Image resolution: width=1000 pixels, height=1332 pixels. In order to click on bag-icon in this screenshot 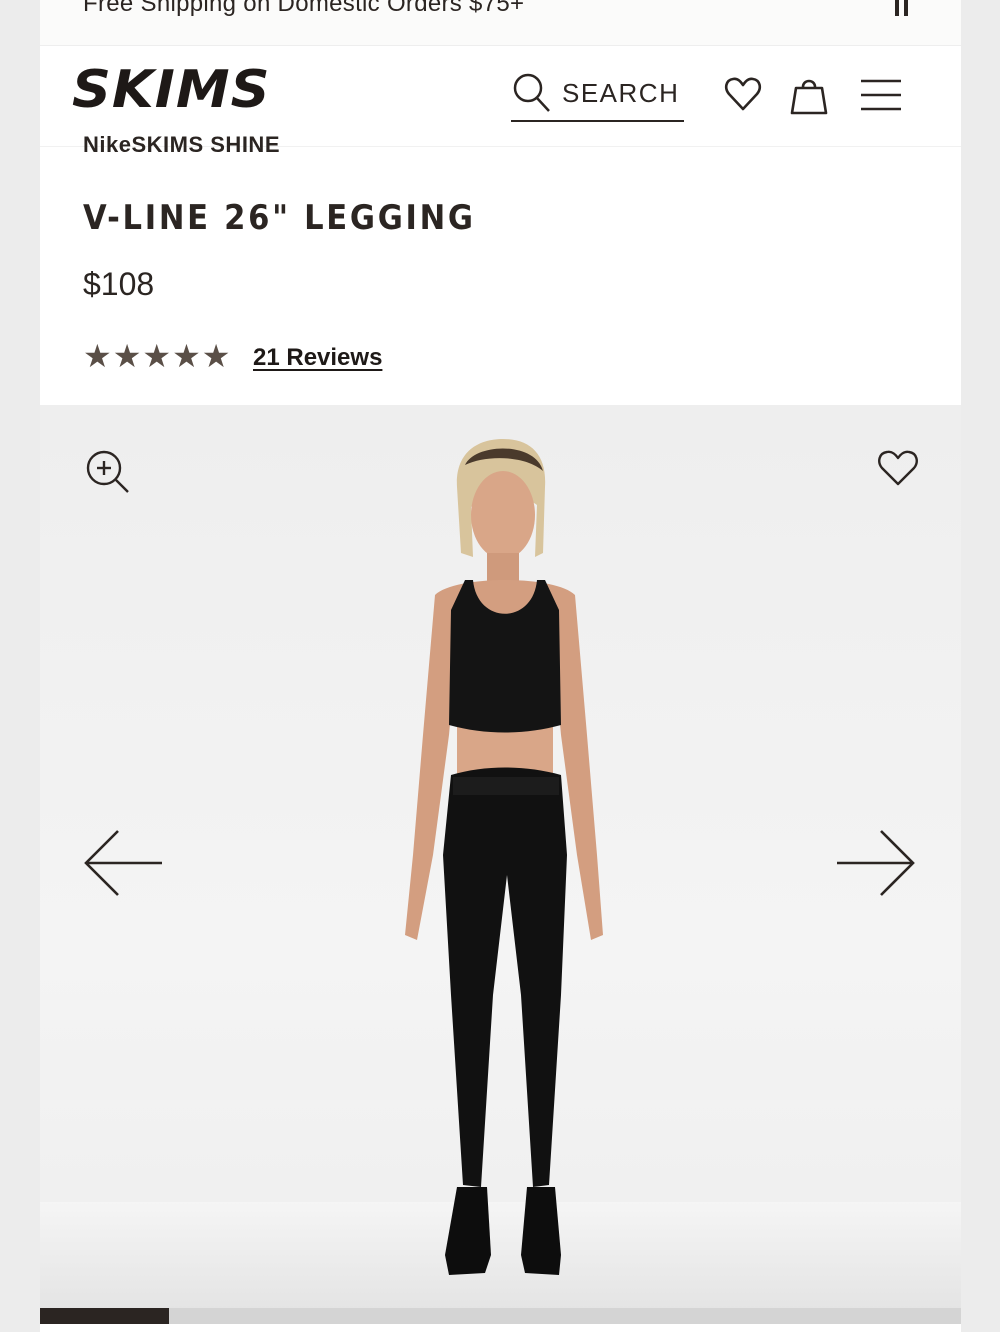, I will do `click(809, 95)`.